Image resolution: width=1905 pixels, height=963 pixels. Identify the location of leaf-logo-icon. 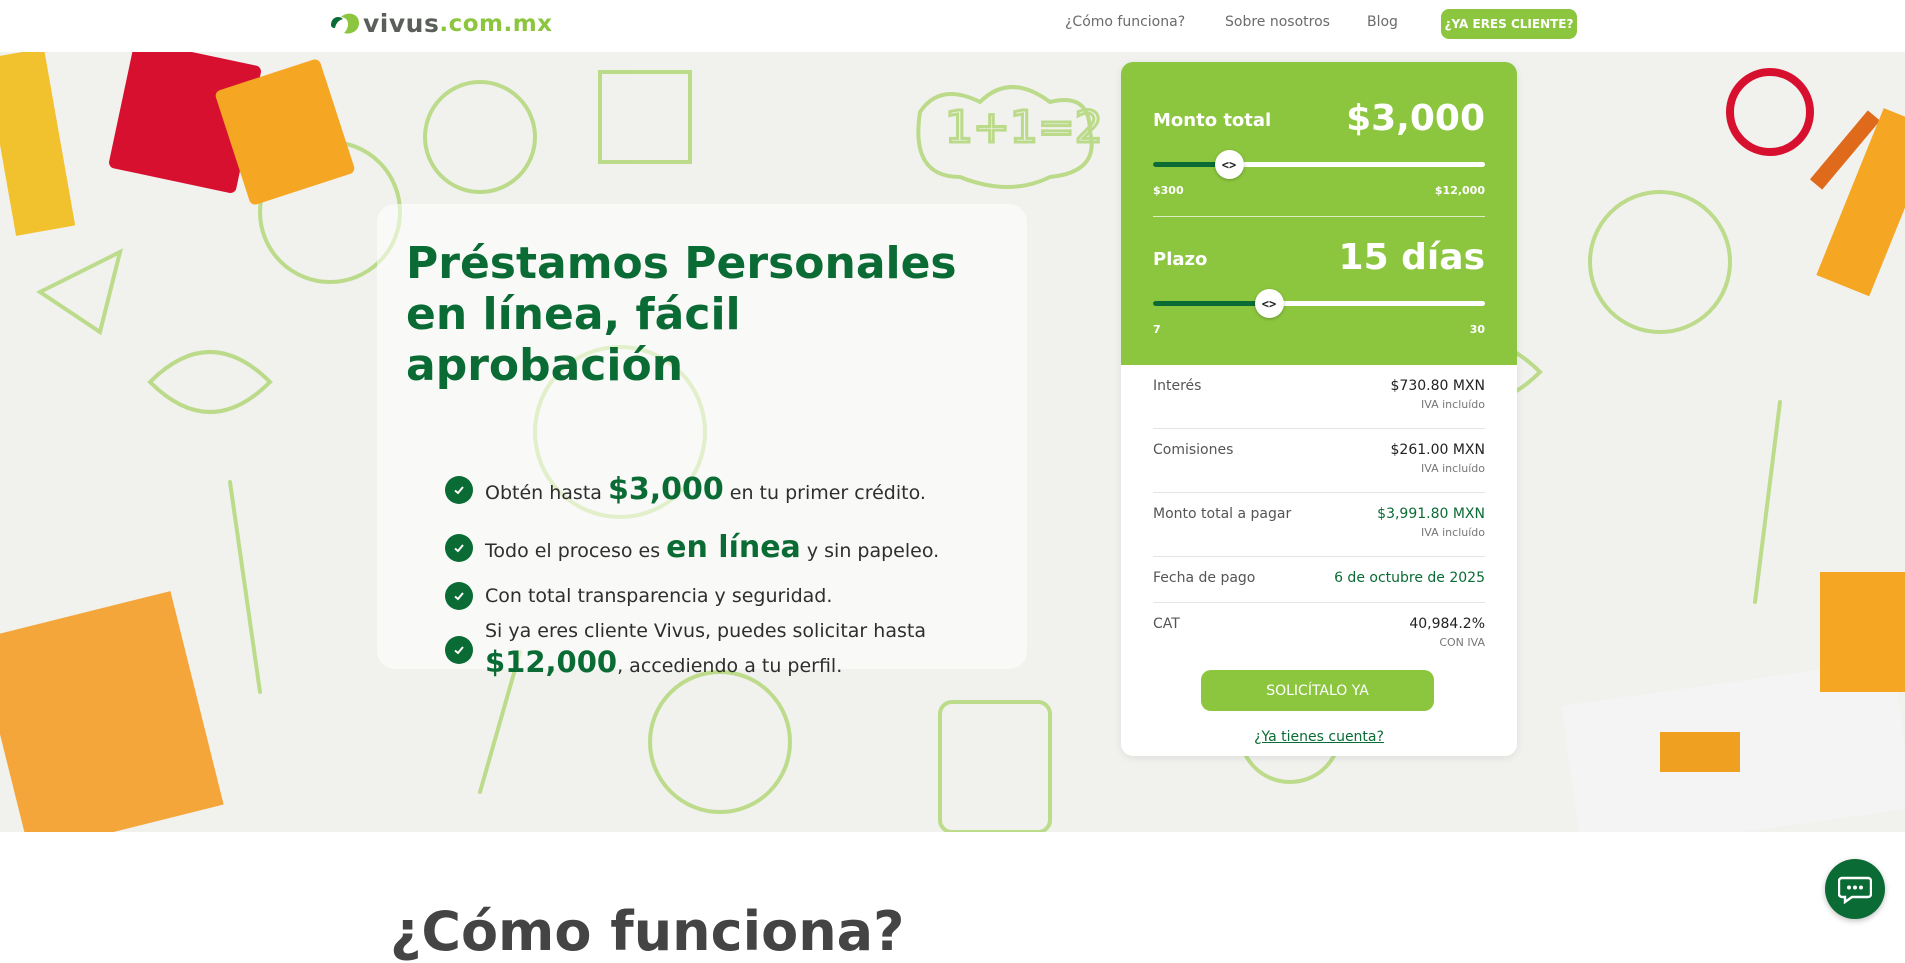
(345, 23).